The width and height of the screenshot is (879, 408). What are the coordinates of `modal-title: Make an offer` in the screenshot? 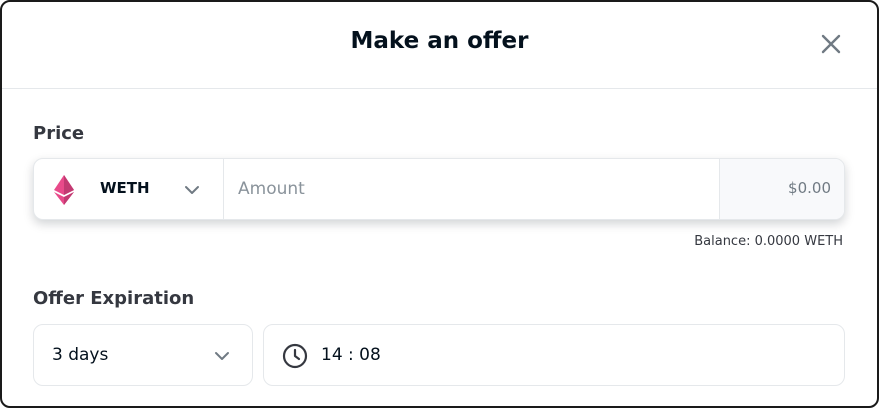 It's located at (439, 41).